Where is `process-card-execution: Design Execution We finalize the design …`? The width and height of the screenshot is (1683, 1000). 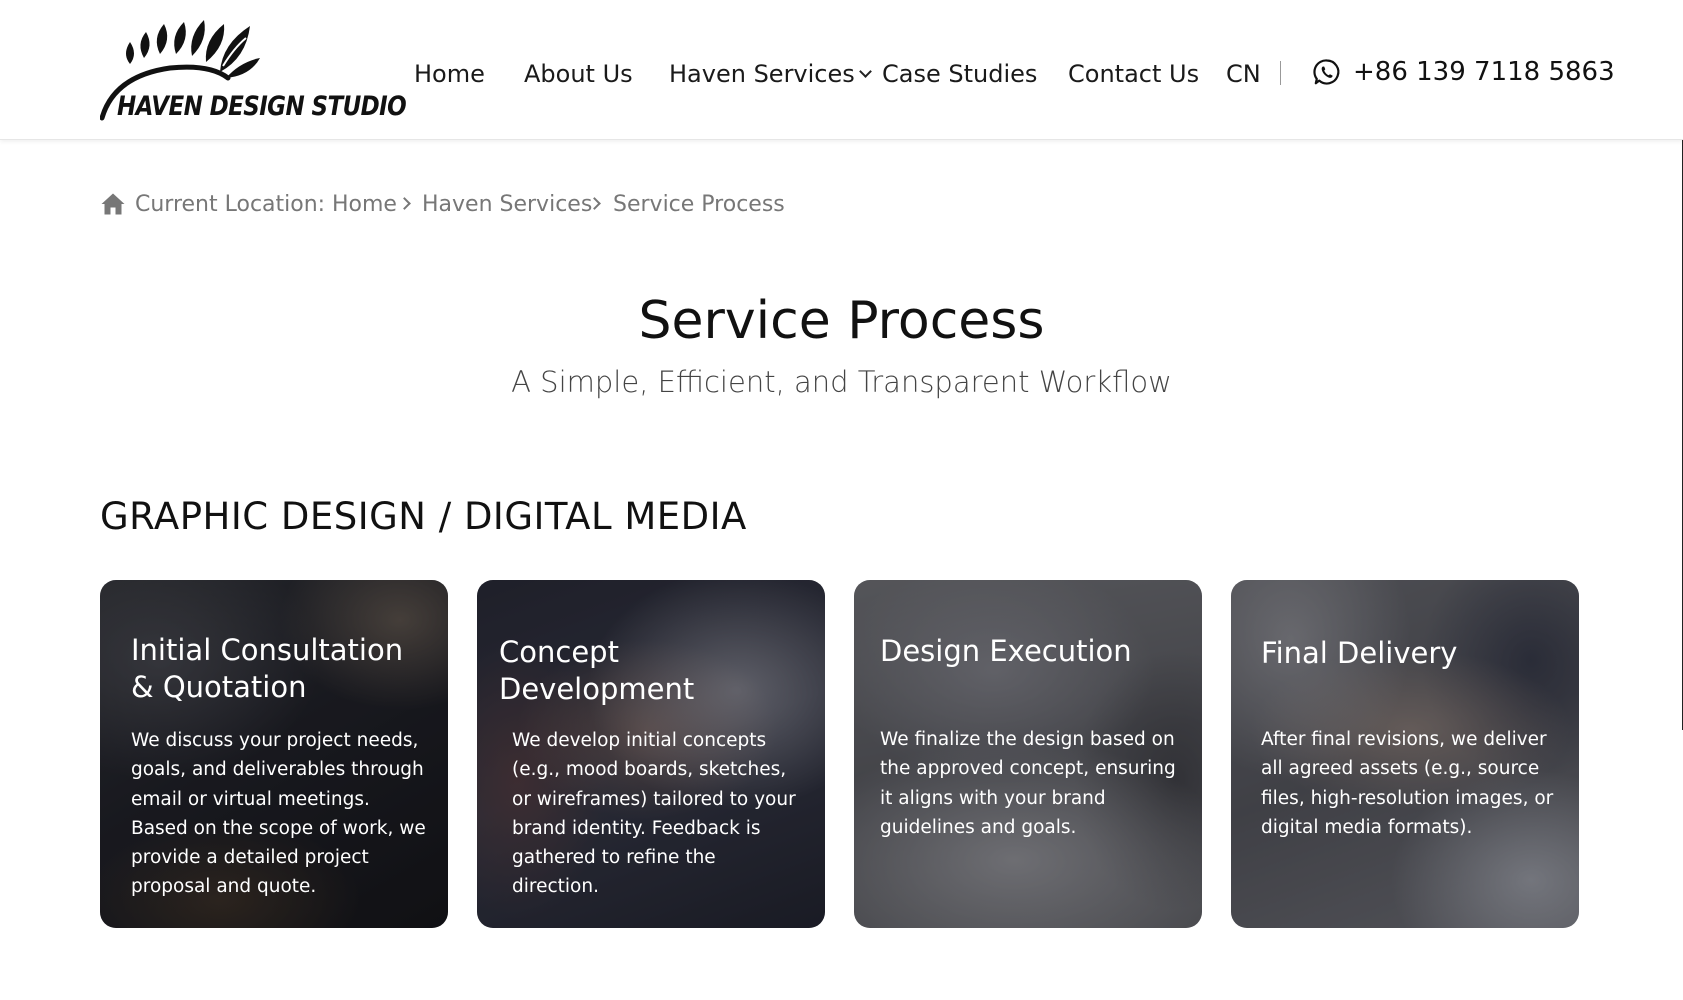 process-card-execution: Design Execution We finalize the design … is located at coordinates (1028, 754).